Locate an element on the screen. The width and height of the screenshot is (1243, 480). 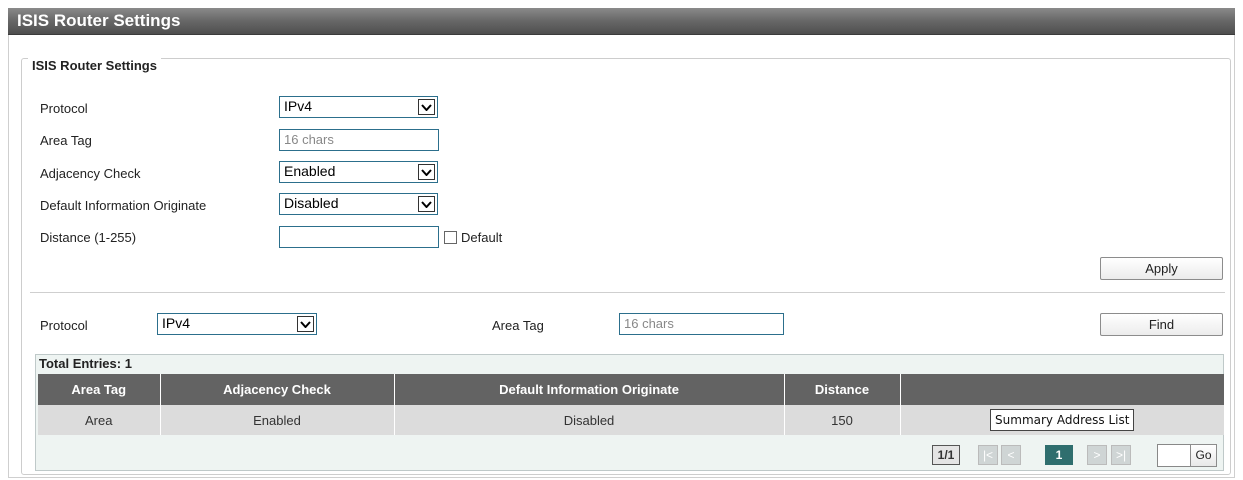
page-title: ISIS Router Settings is located at coordinates (99, 20).